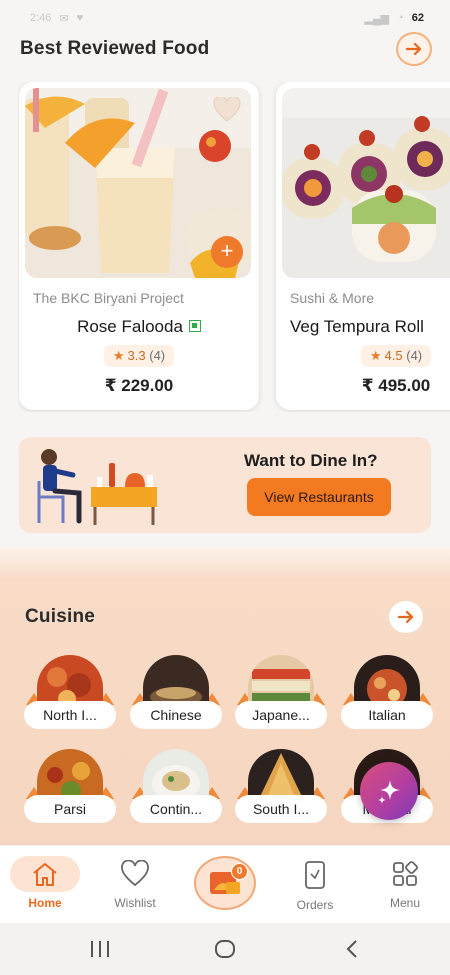  I want to click on cuisine-header: Cuisine, so click(224, 617).